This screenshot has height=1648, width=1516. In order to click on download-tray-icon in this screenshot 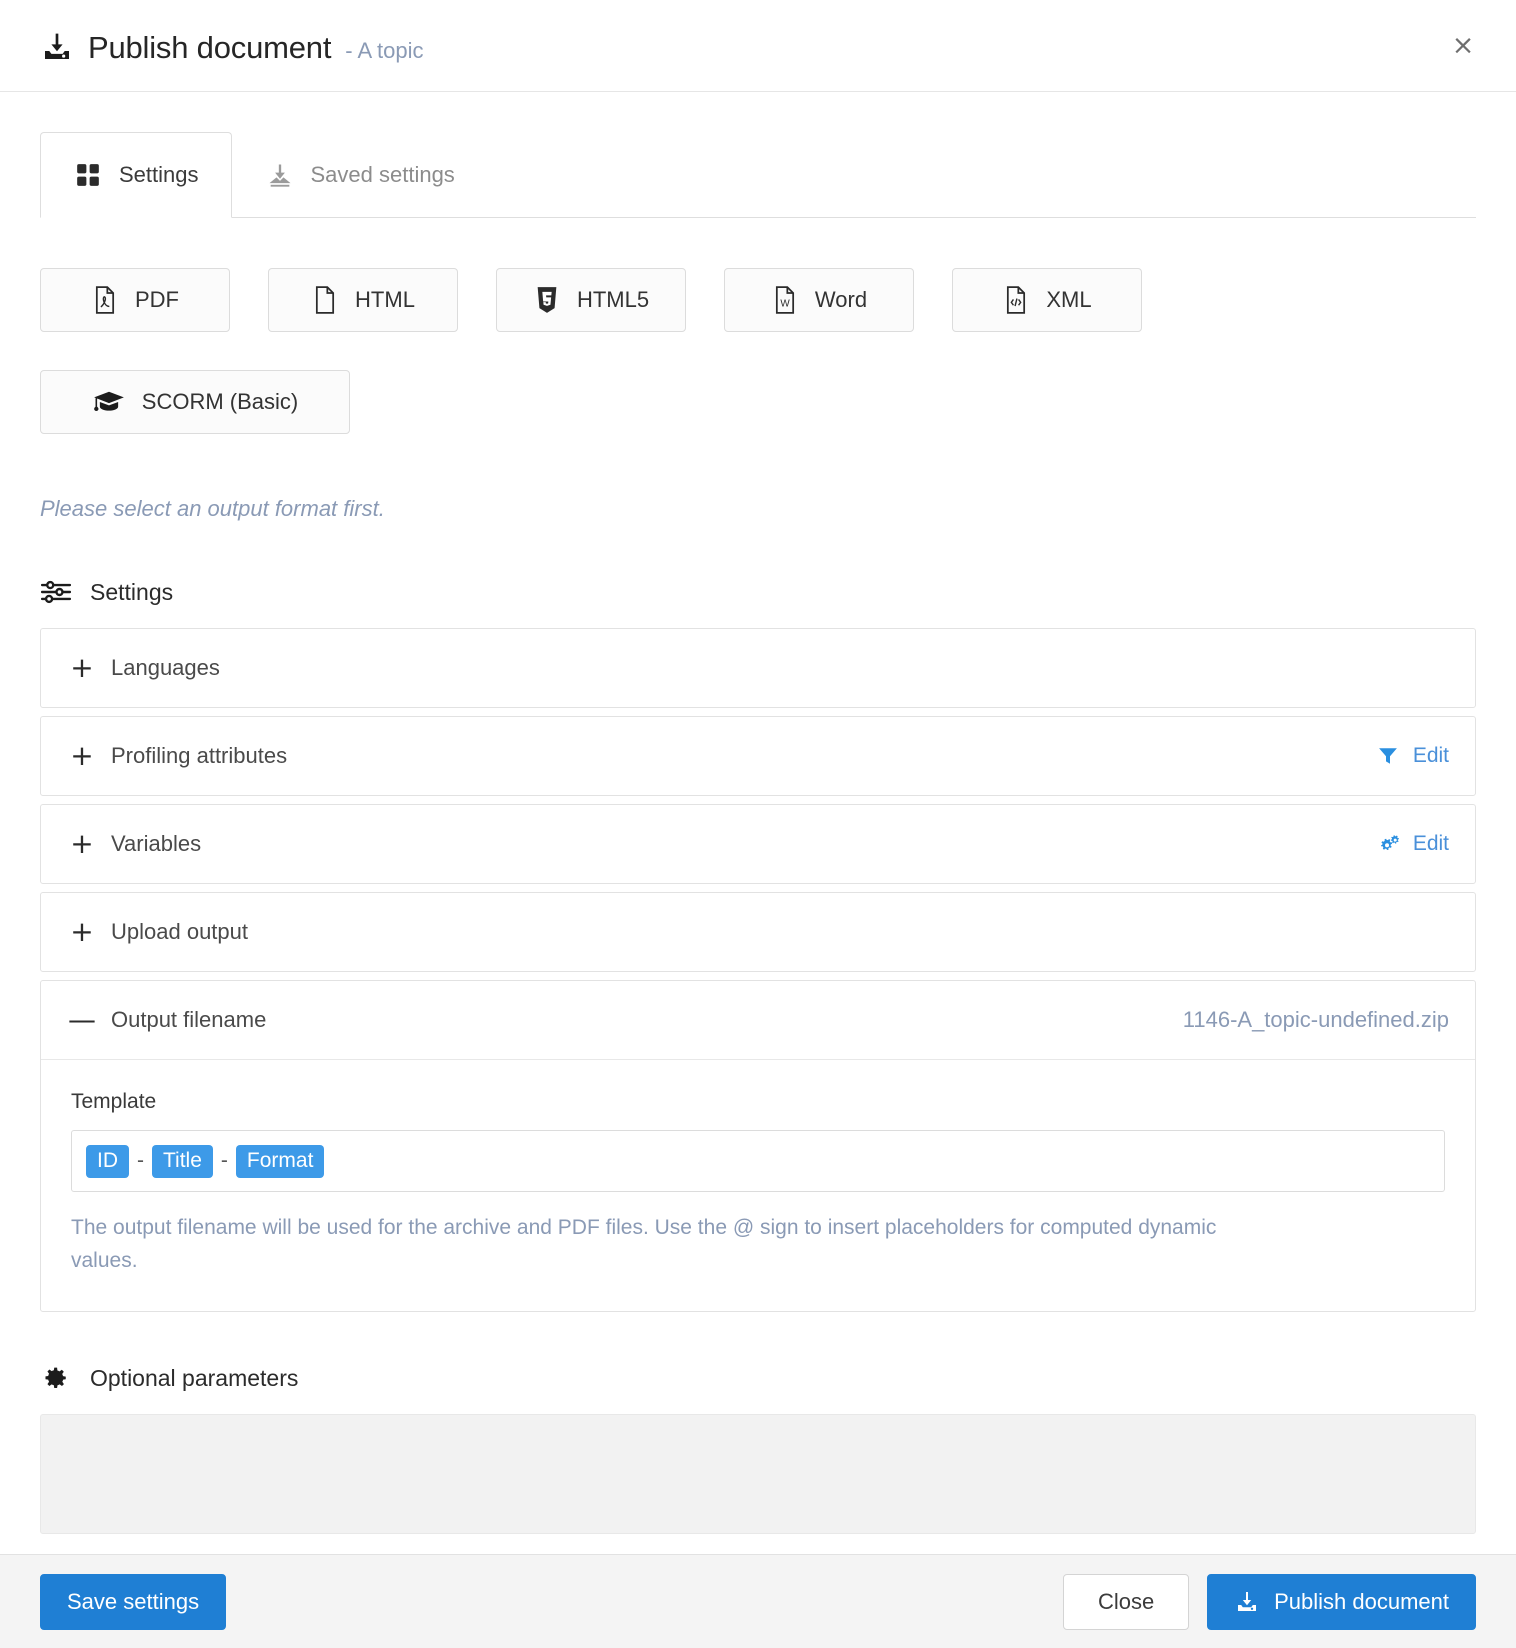, I will do `click(280, 175)`.